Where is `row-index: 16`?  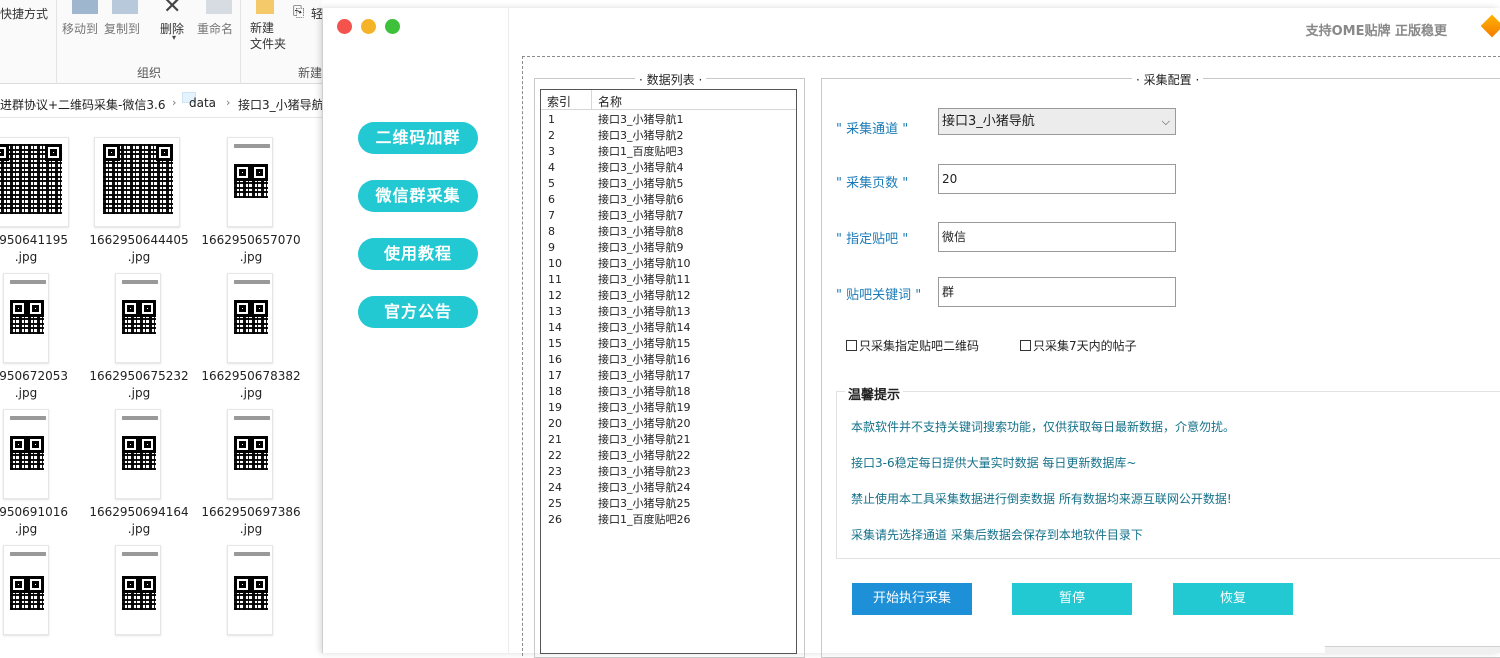
row-index: 16 is located at coordinates (555, 359).